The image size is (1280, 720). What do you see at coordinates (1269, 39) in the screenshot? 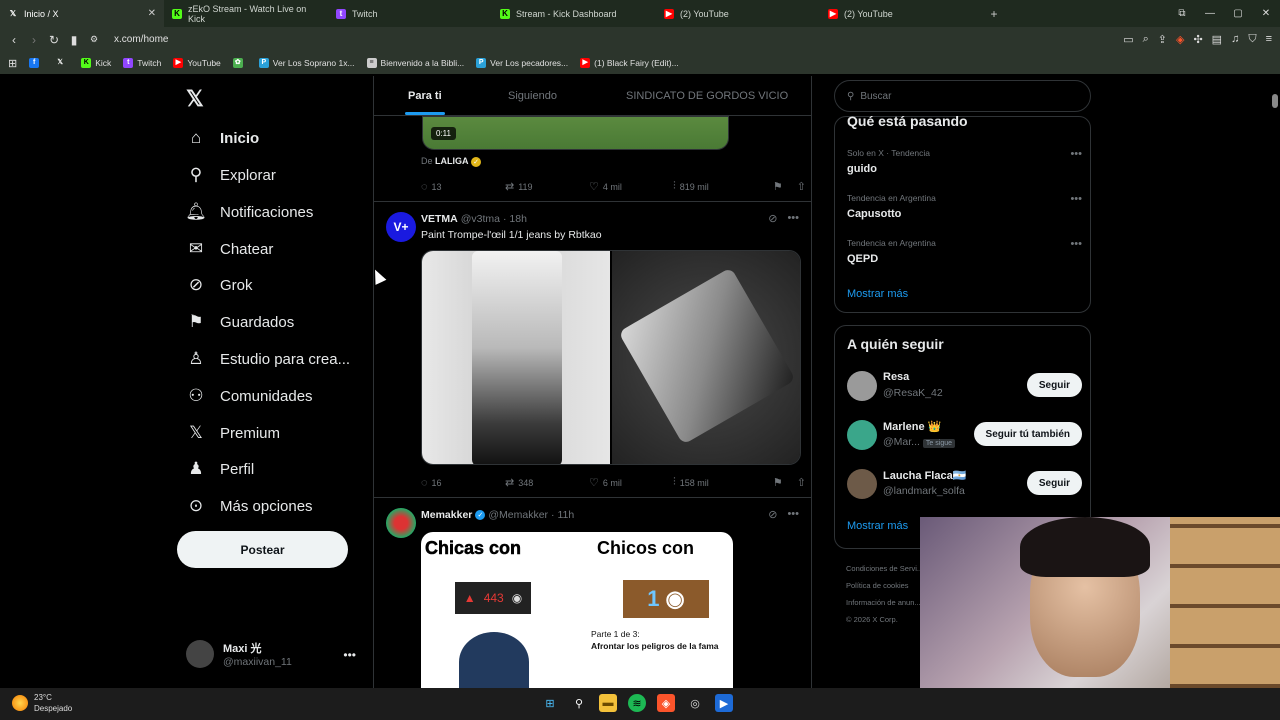
I see `menu-icon: ≡` at bounding box center [1269, 39].